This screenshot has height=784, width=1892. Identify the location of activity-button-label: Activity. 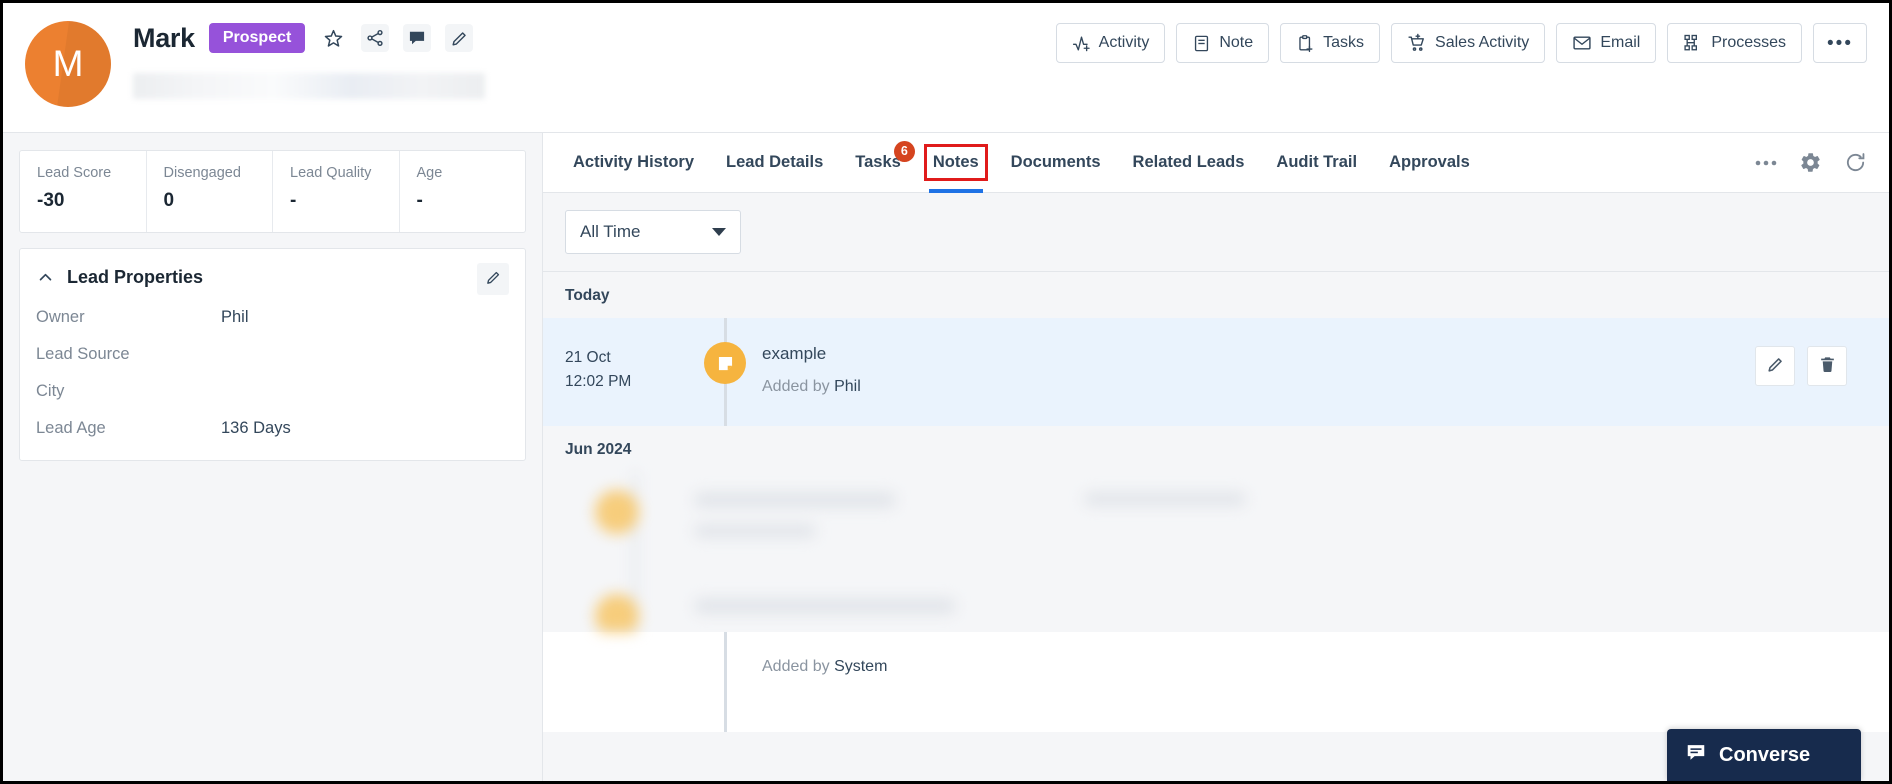
(1124, 42).